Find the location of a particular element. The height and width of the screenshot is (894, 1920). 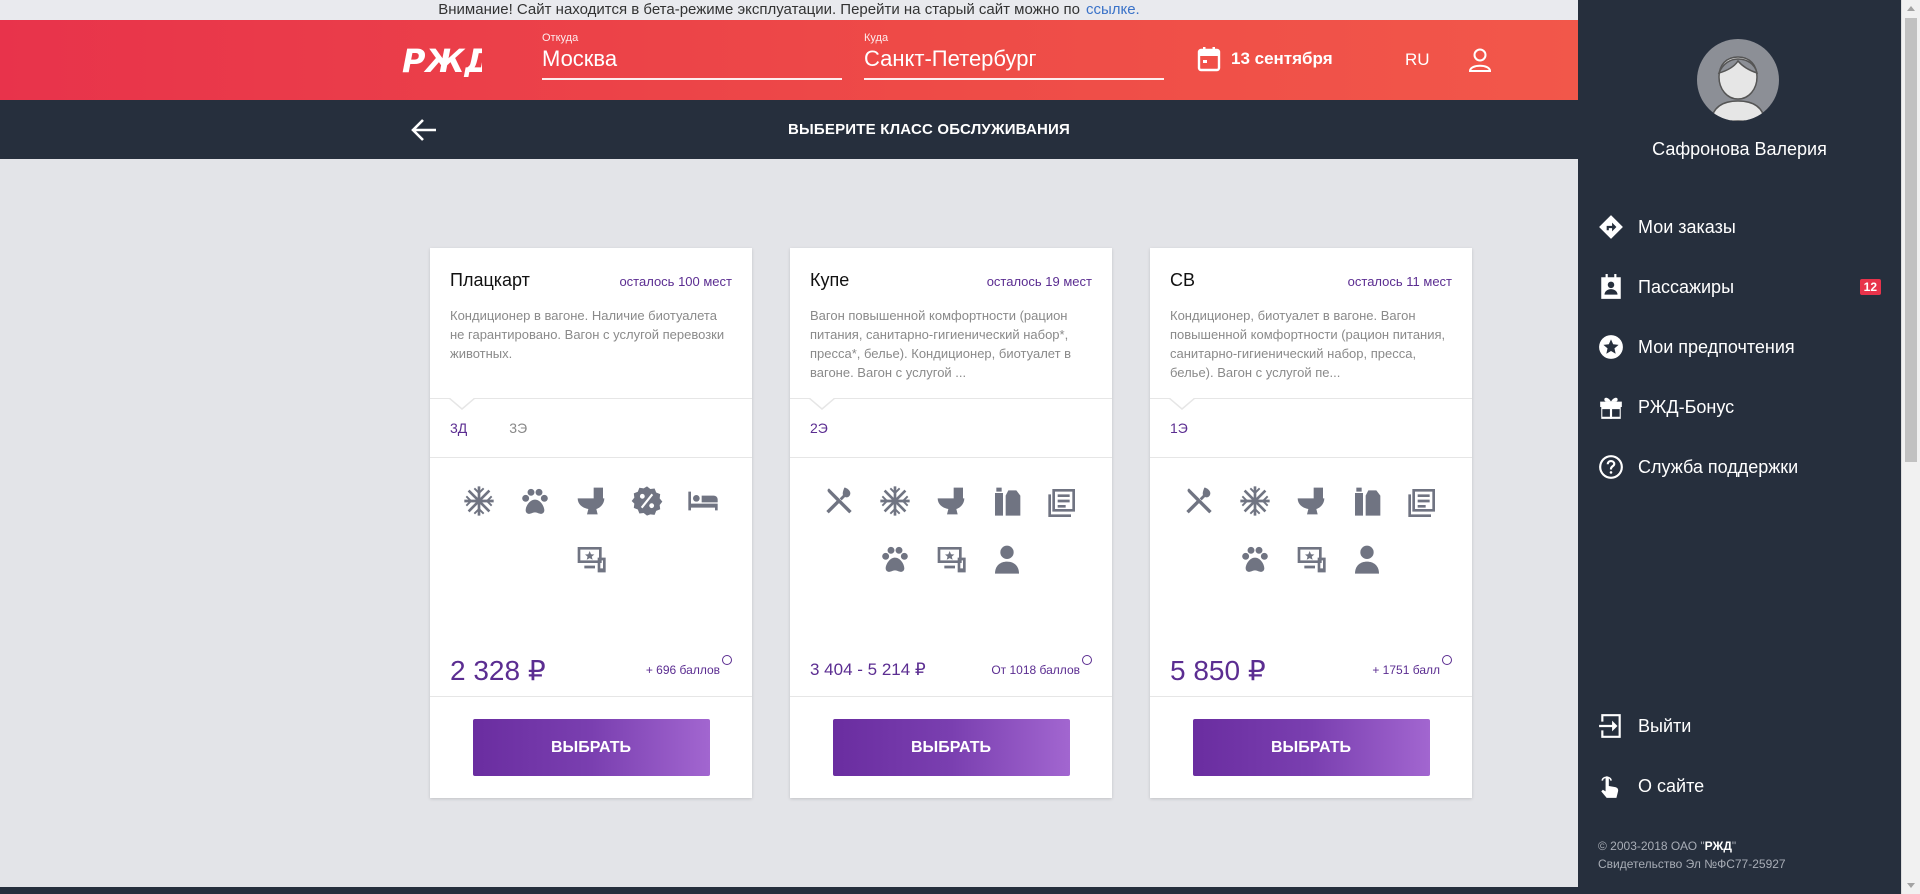

avatar-face-icon is located at coordinates (1738, 88).